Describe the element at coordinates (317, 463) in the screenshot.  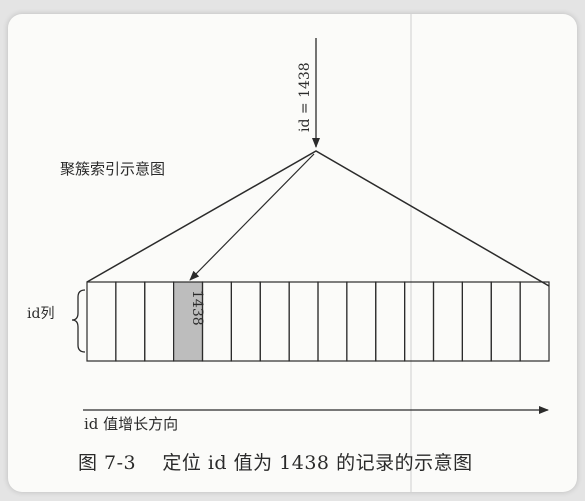
I see `caption-text: 定位 id 值为 1438 的记录的示意图` at that location.